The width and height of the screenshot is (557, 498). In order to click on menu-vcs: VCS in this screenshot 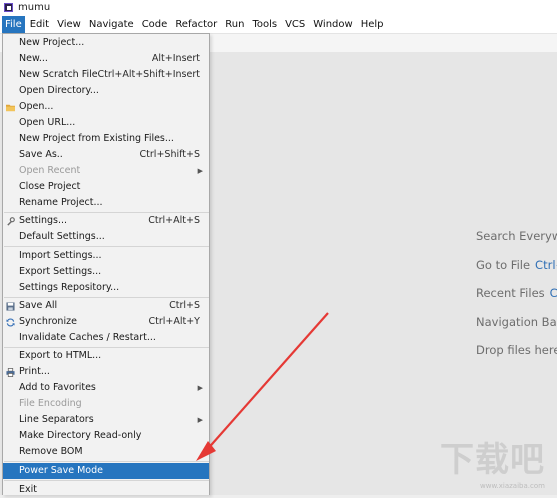, I will do `click(295, 24)`.